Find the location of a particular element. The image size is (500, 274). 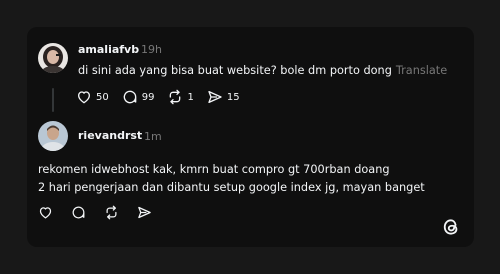

repost-button is located at coordinates (111, 212).